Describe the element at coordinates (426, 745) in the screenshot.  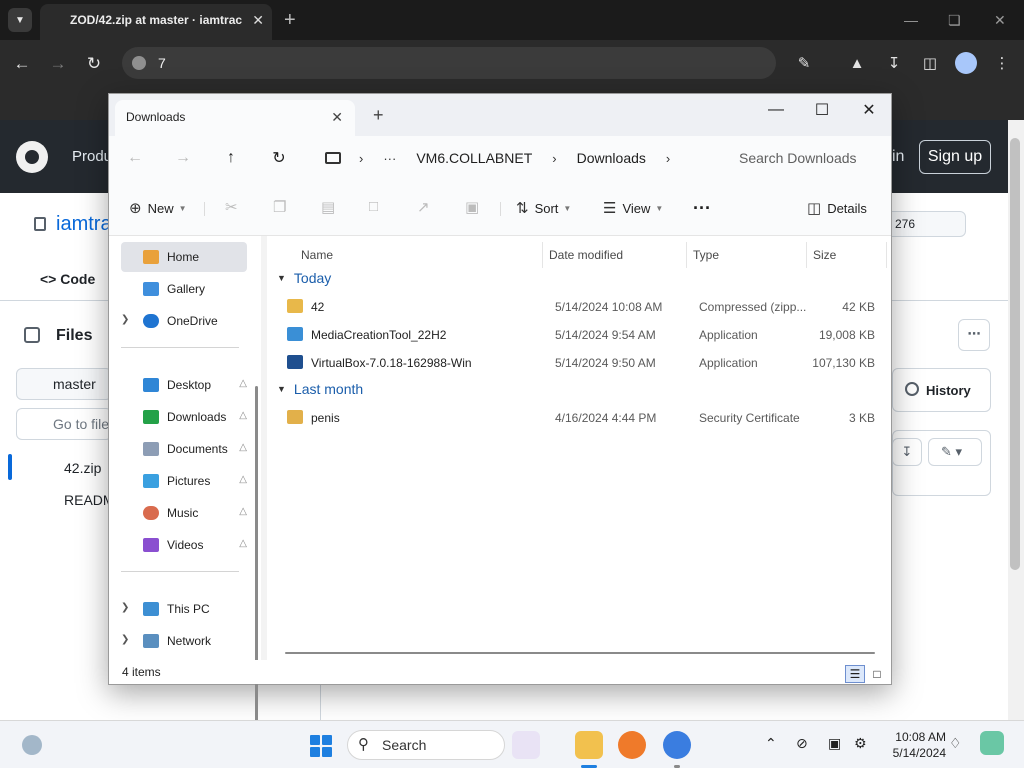
I see `taskbar-search: ⚲ Search` at that location.